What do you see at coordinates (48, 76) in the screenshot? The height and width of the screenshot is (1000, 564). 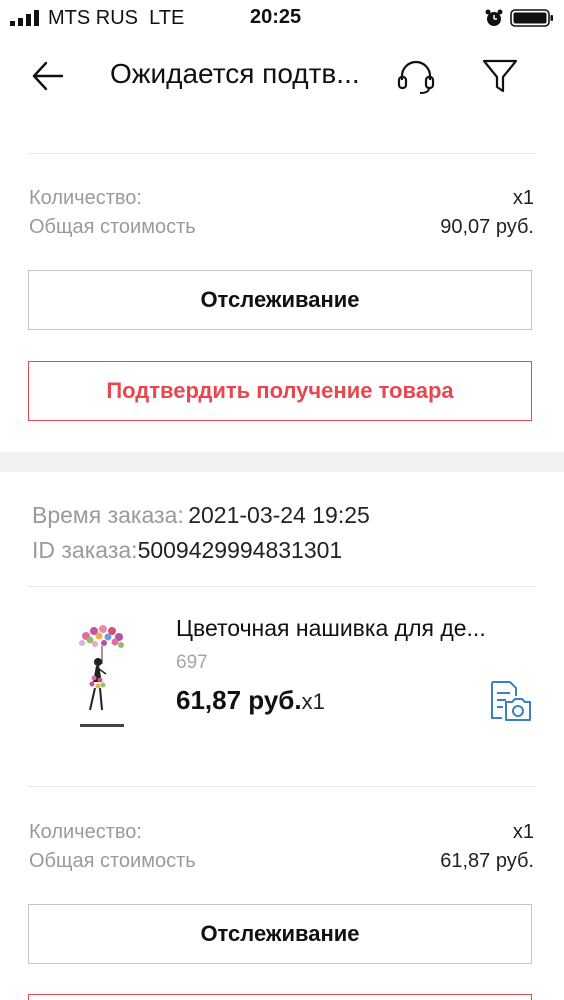 I see `back-arrow-icon` at bounding box center [48, 76].